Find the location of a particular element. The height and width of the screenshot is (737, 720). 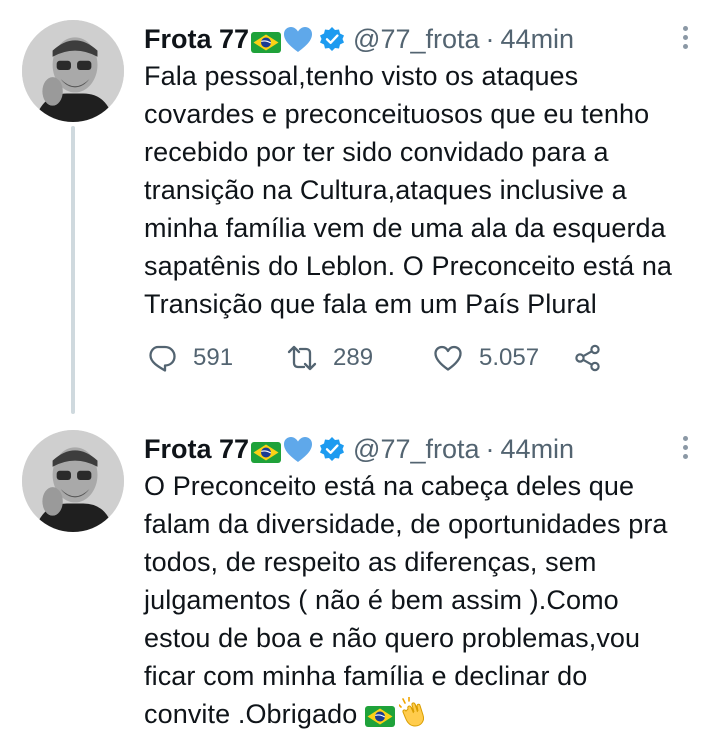

thread-line is located at coordinates (73, 270).